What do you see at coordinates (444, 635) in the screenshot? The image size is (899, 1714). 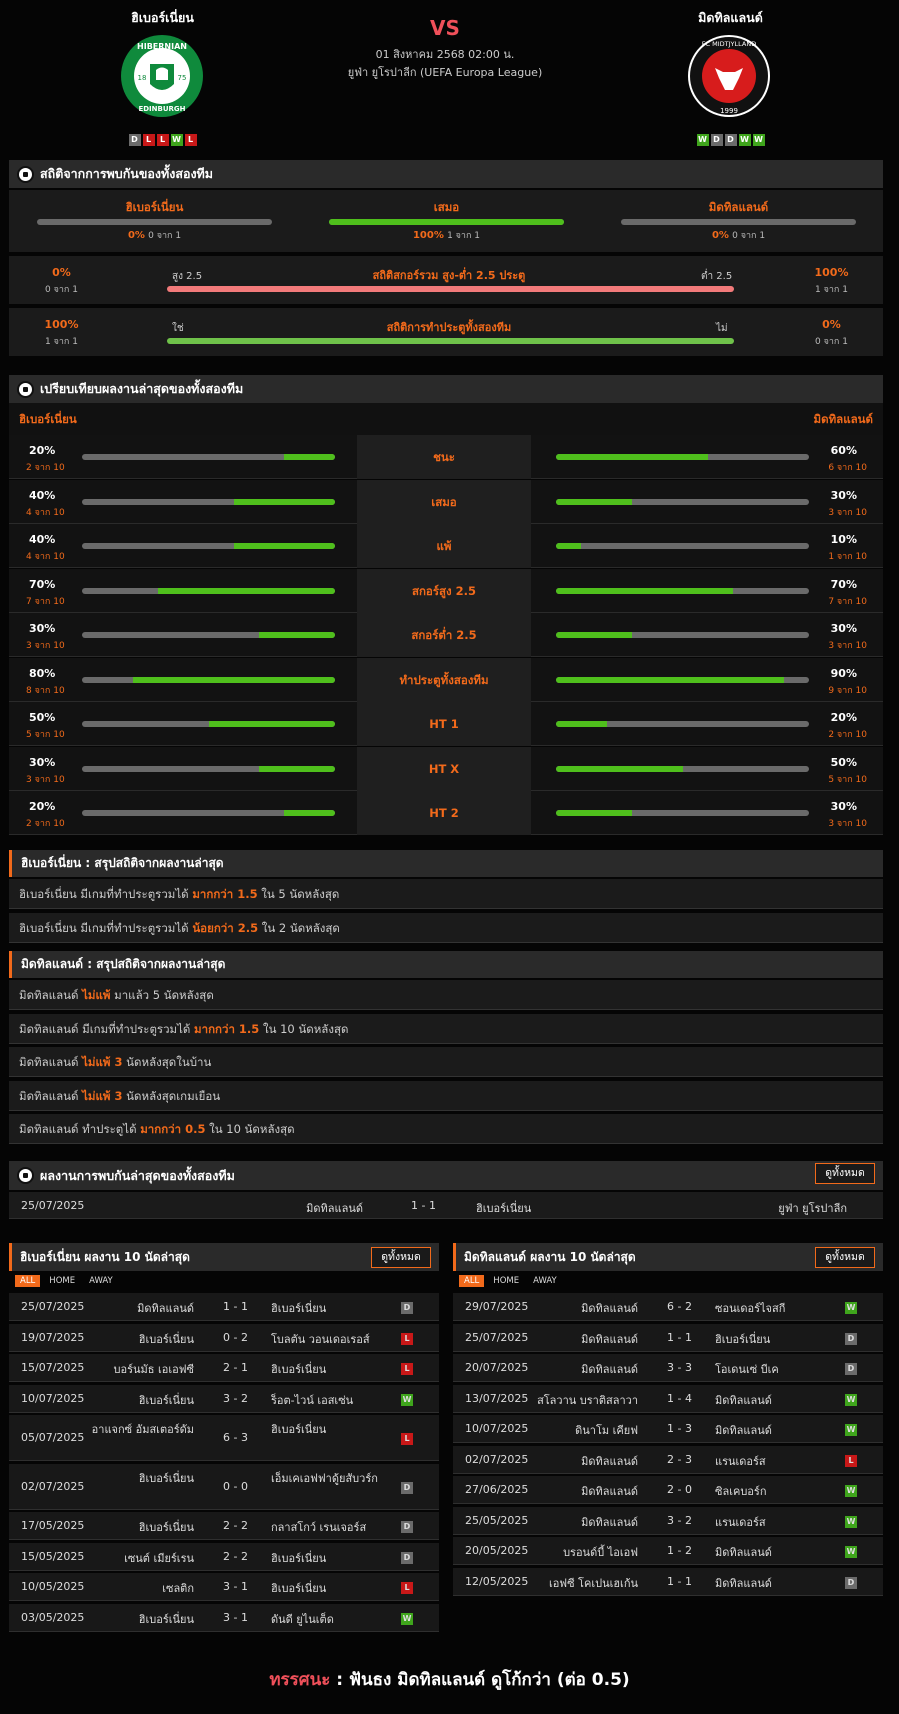 I see `compare-label: สกอร์ต่ำ 2.5` at bounding box center [444, 635].